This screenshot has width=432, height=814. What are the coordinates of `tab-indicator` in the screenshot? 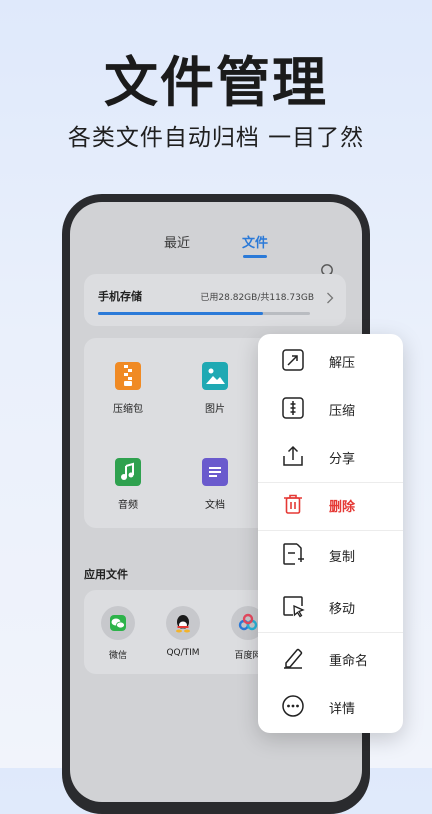 It's located at (255, 256).